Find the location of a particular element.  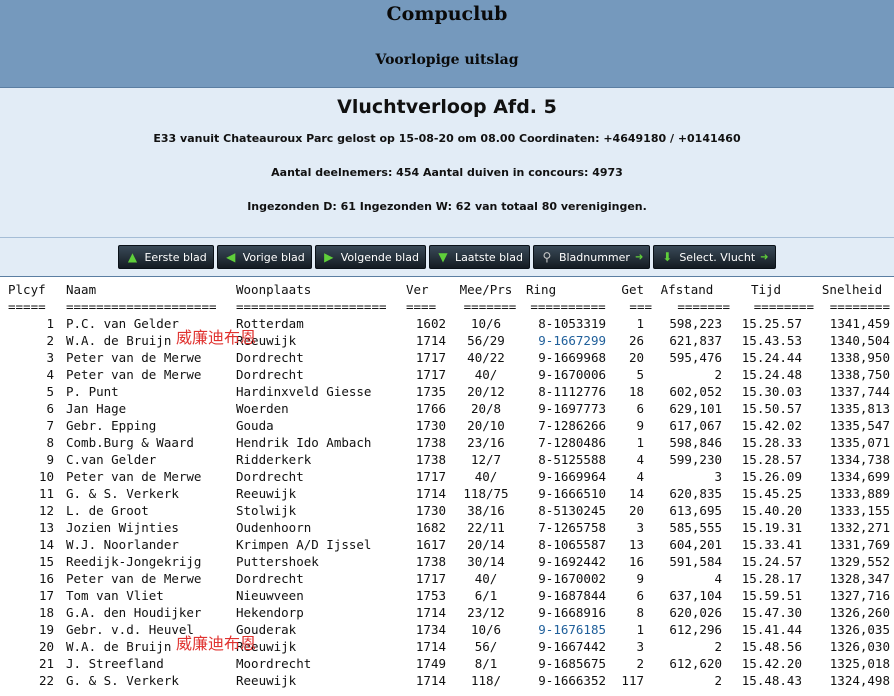

prev-page-button: ◀ Vorige blad is located at coordinates (264, 257).